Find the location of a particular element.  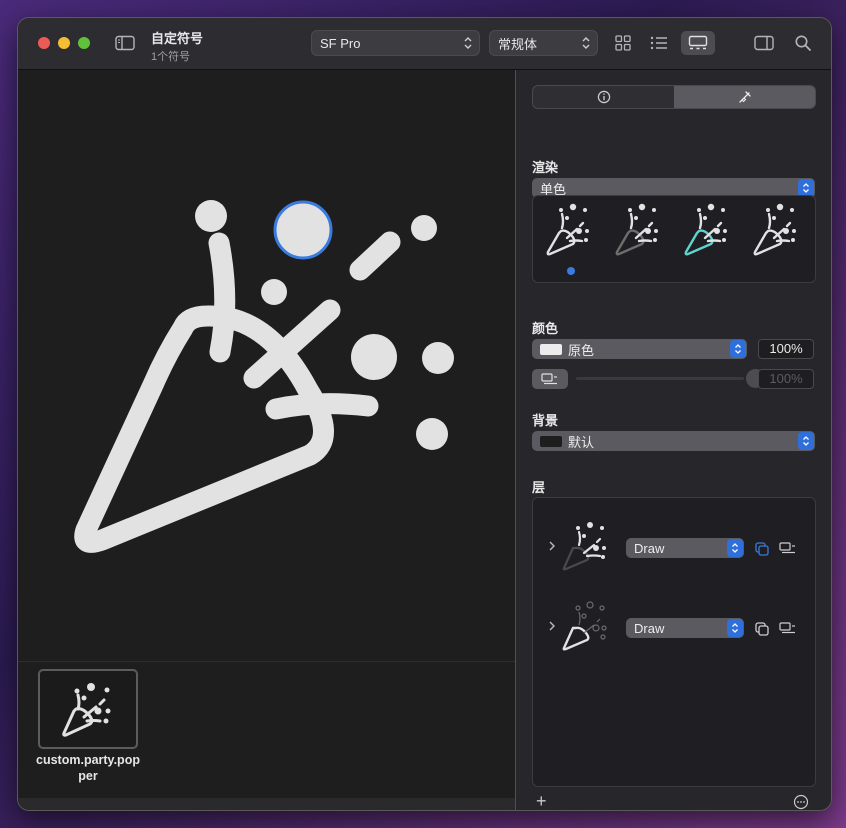

color-select: 原色 is located at coordinates (639, 349).